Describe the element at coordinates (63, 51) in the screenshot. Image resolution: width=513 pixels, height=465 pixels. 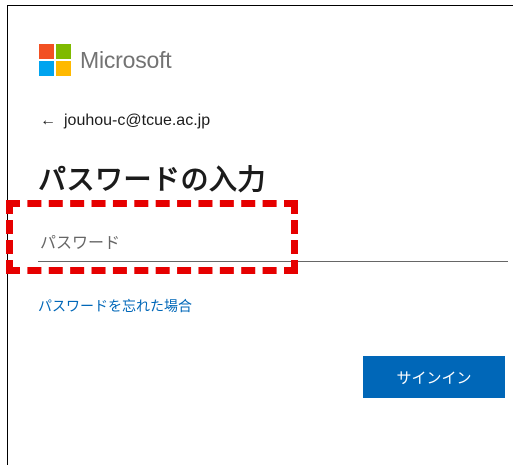
I see `logo-square-green` at that location.